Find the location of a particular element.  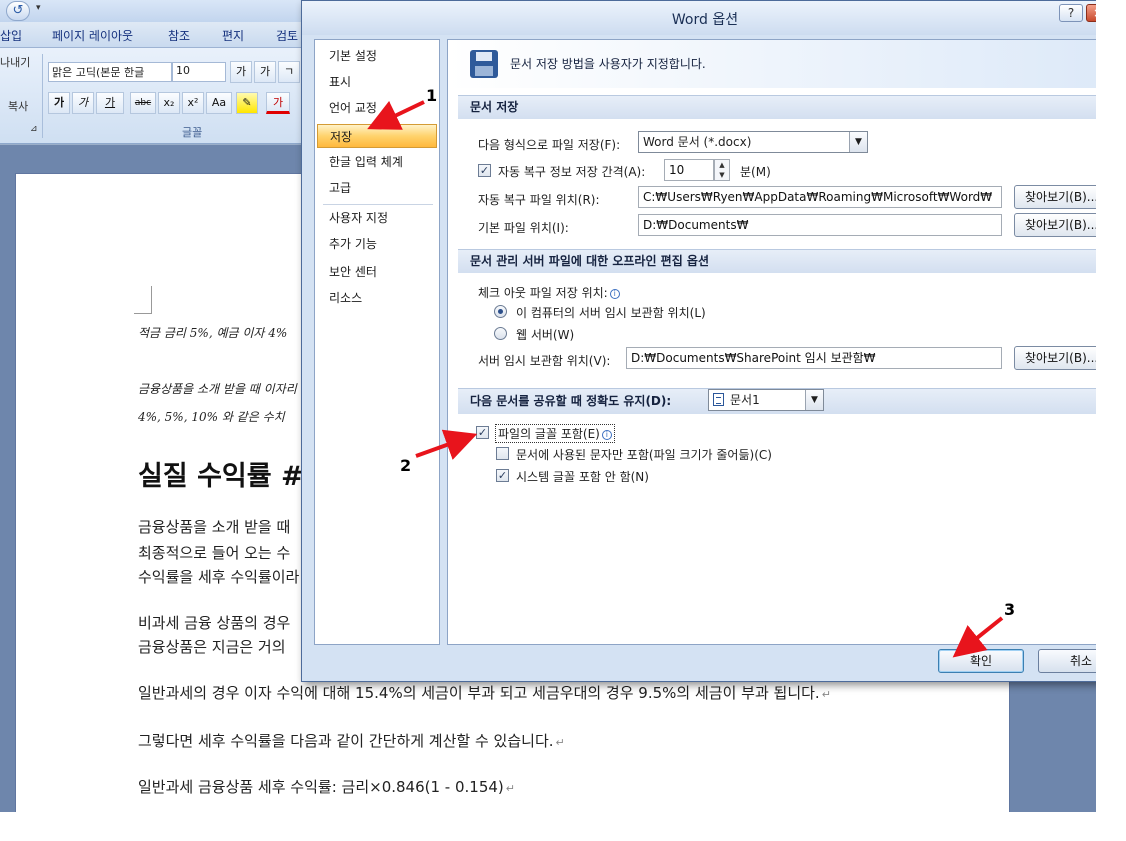

annotation-number-2: 2 is located at coordinates (406, 465).